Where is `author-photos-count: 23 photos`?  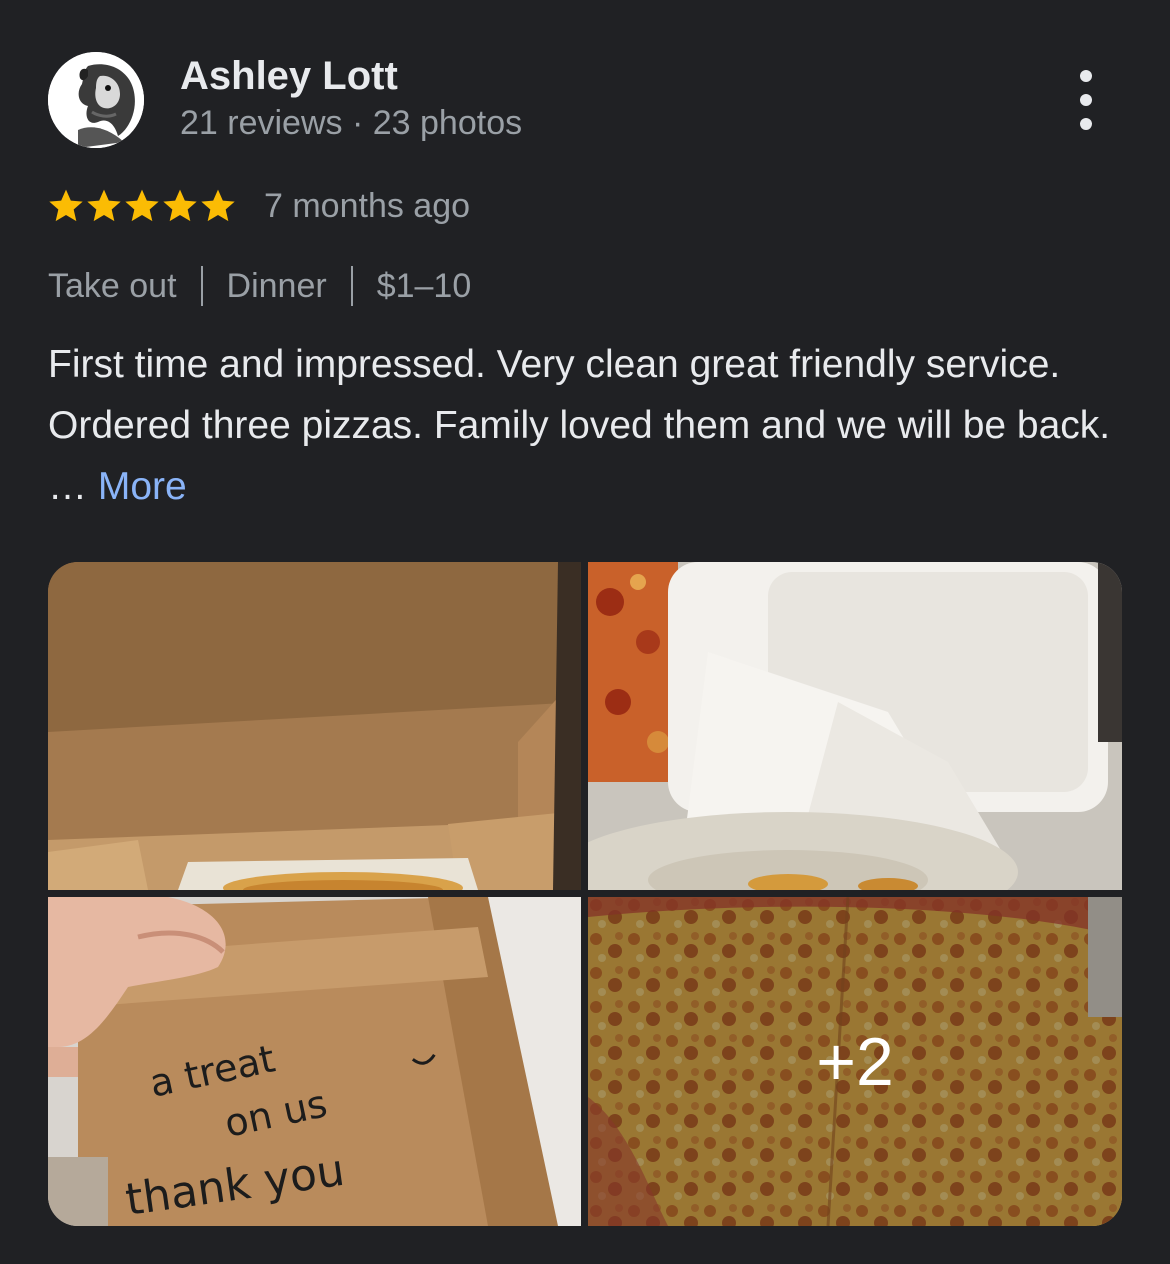
author-photos-count: 23 photos is located at coordinates (447, 123).